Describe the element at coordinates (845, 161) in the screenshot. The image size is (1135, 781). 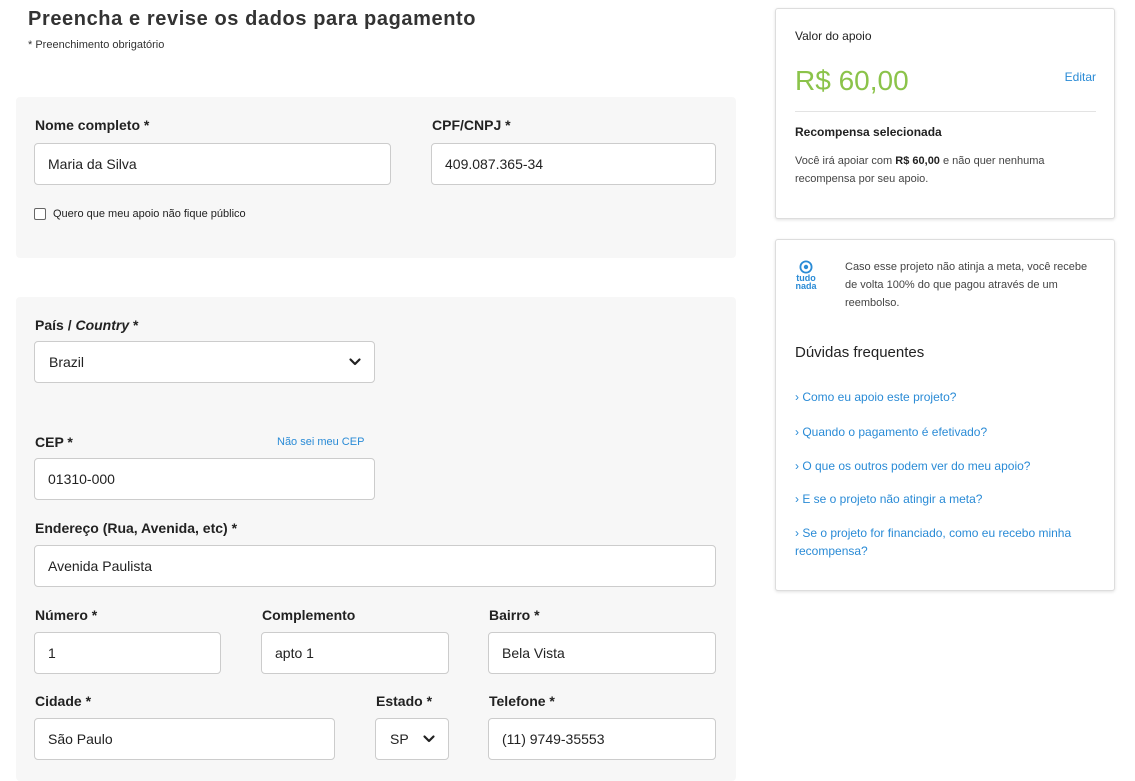
I see `reward-text-start: Você irá apoiar com` at that location.